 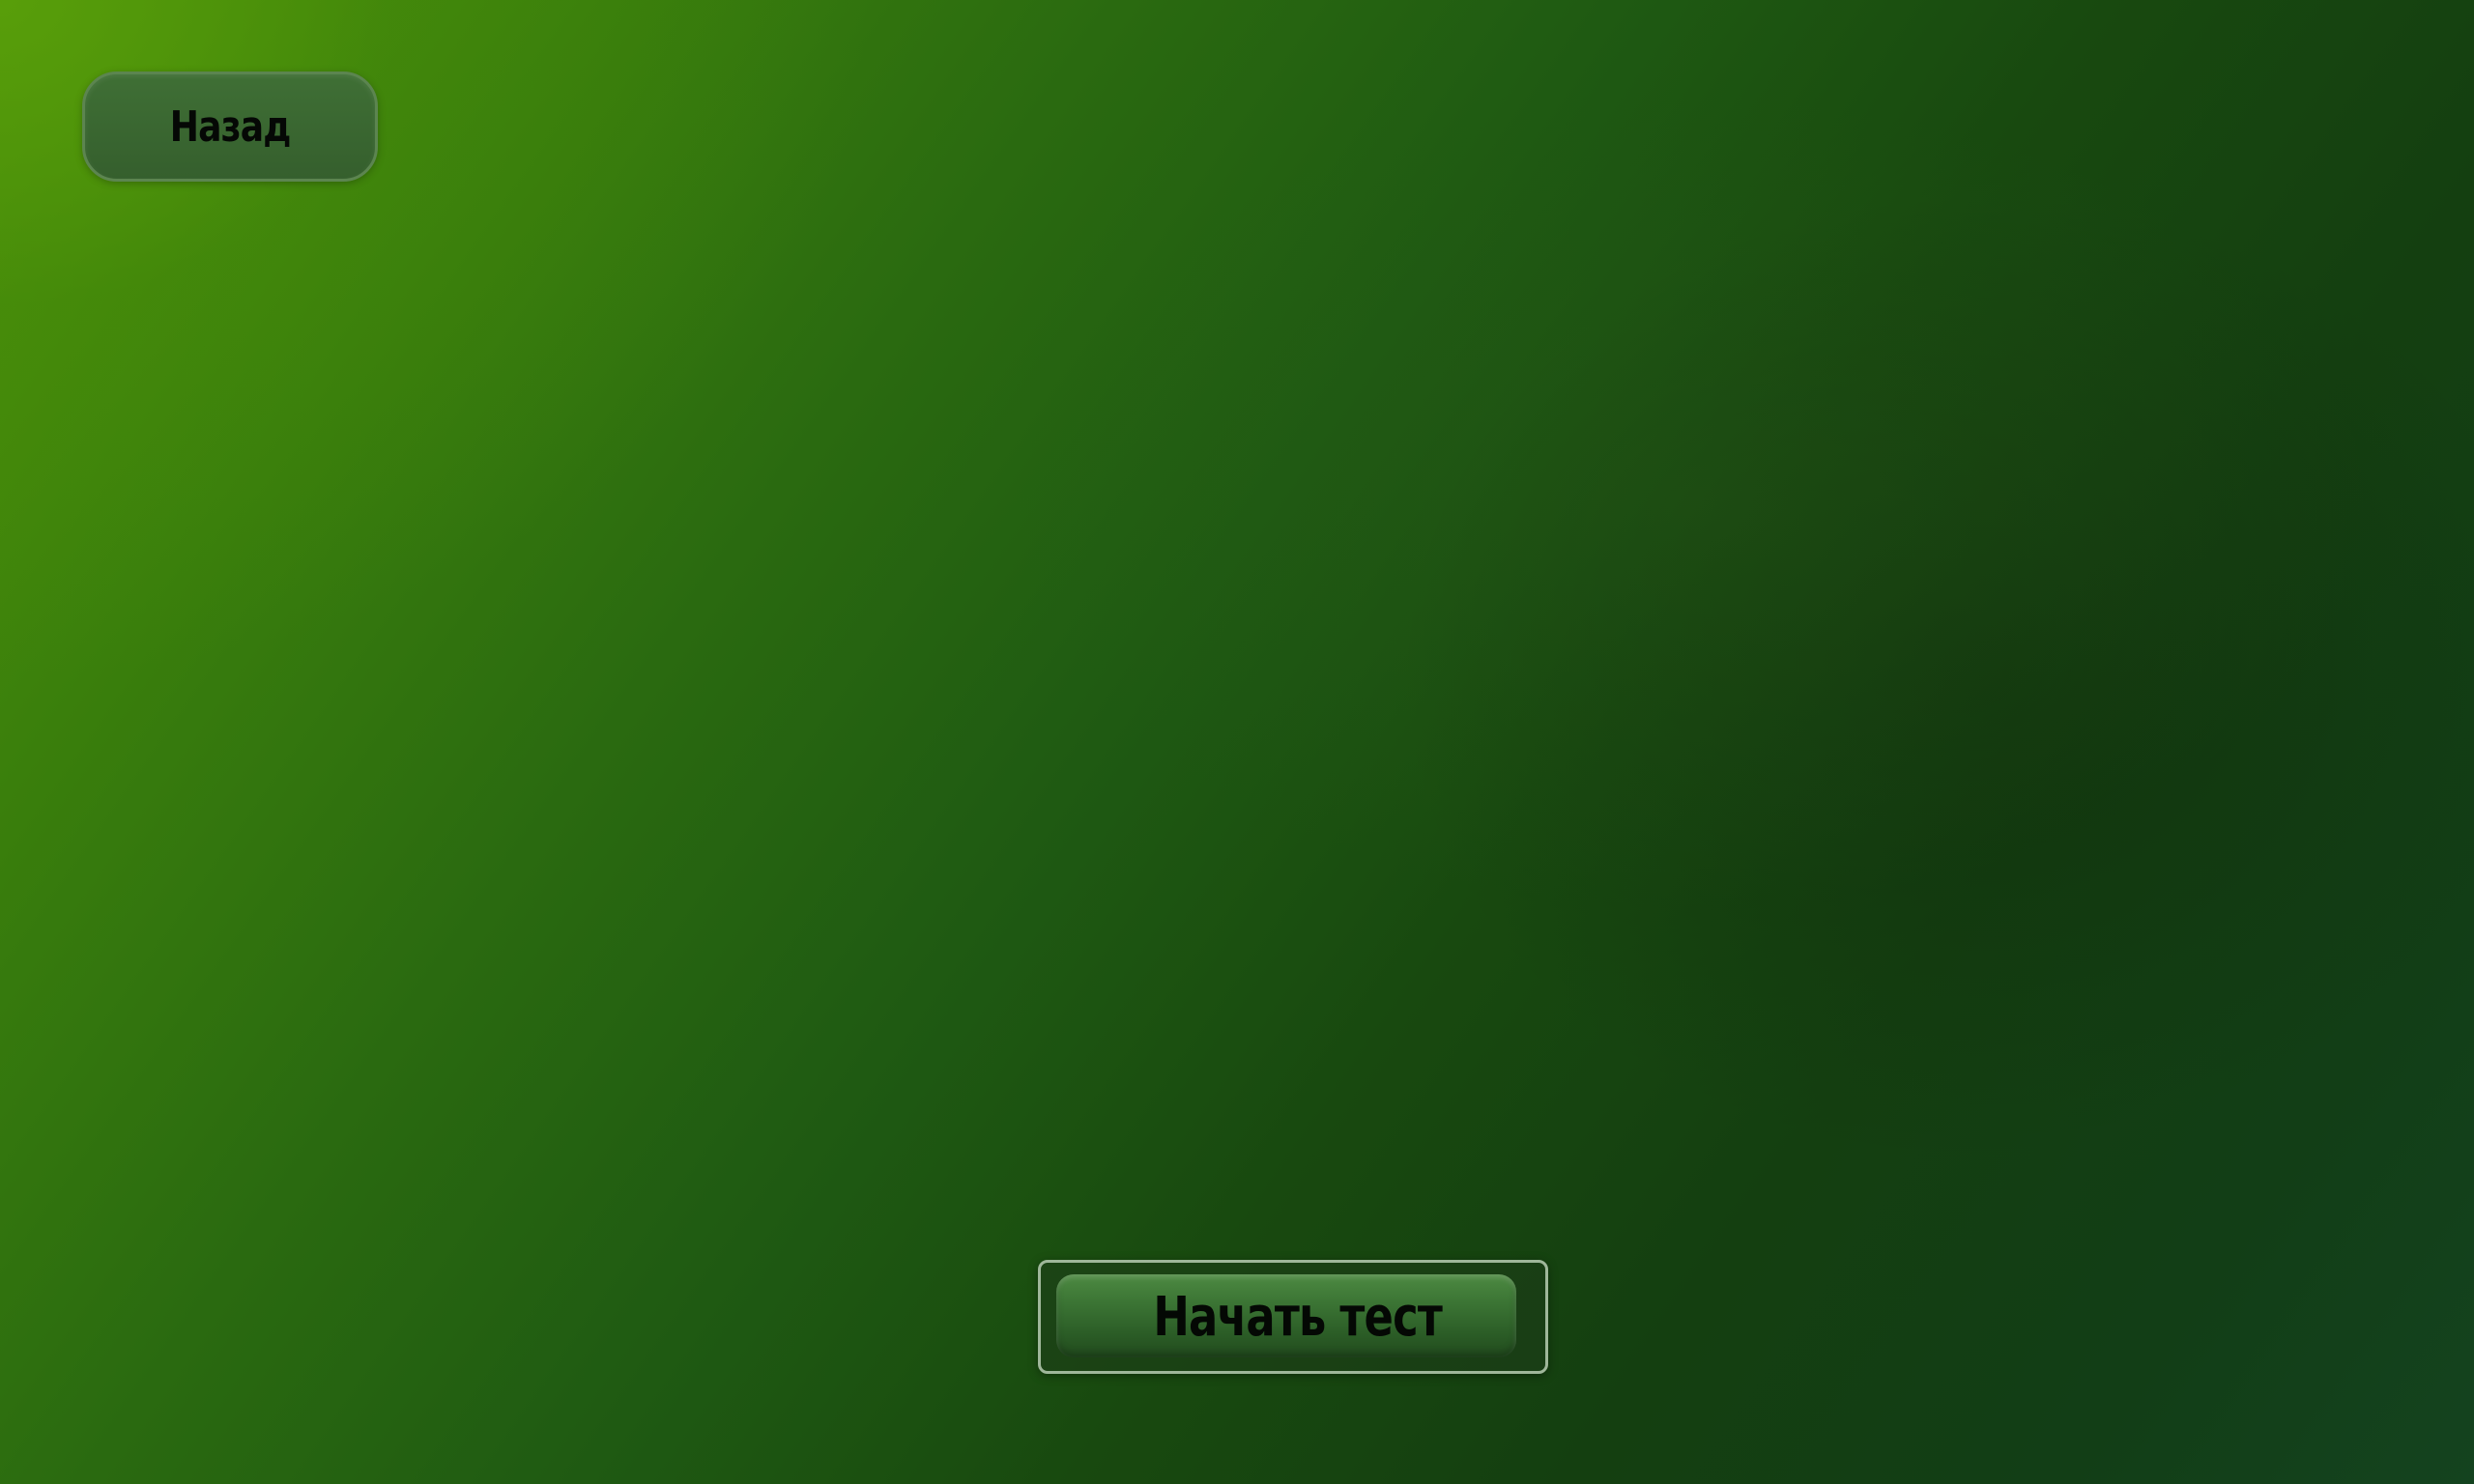 I want to click on start-test-button-label-wrap: Начать тест, so click(x=1293, y=1317).